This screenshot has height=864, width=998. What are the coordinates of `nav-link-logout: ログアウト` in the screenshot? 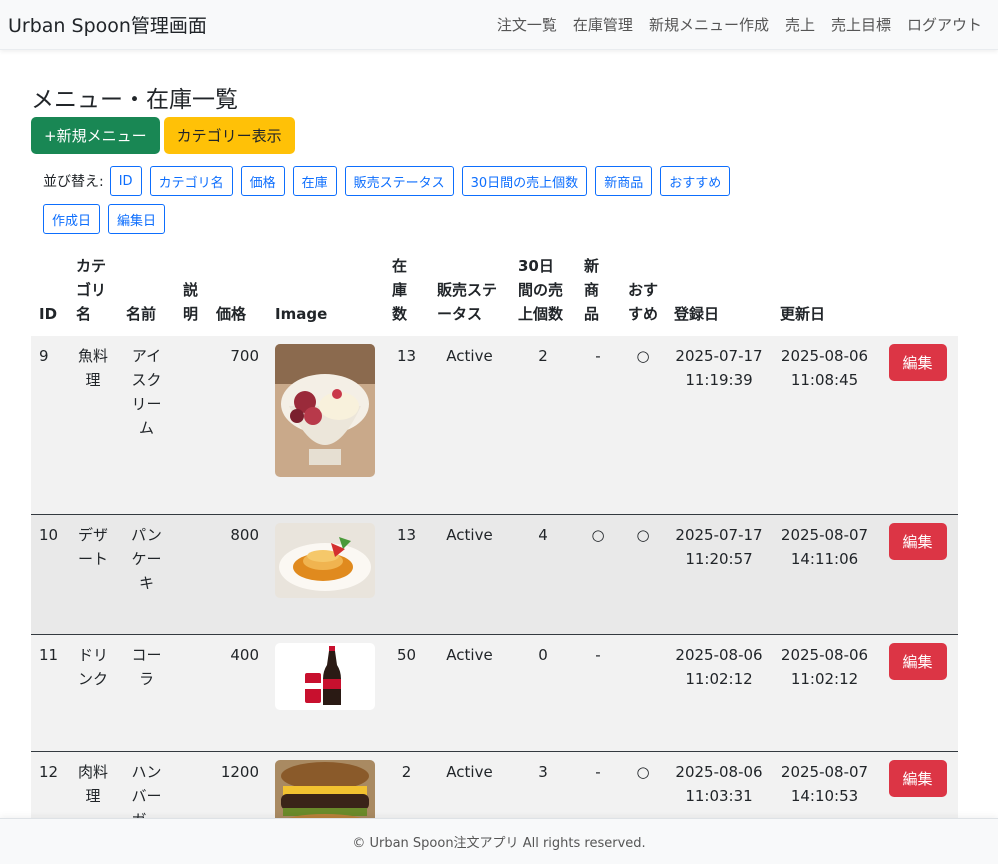 It's located at (944, 24).